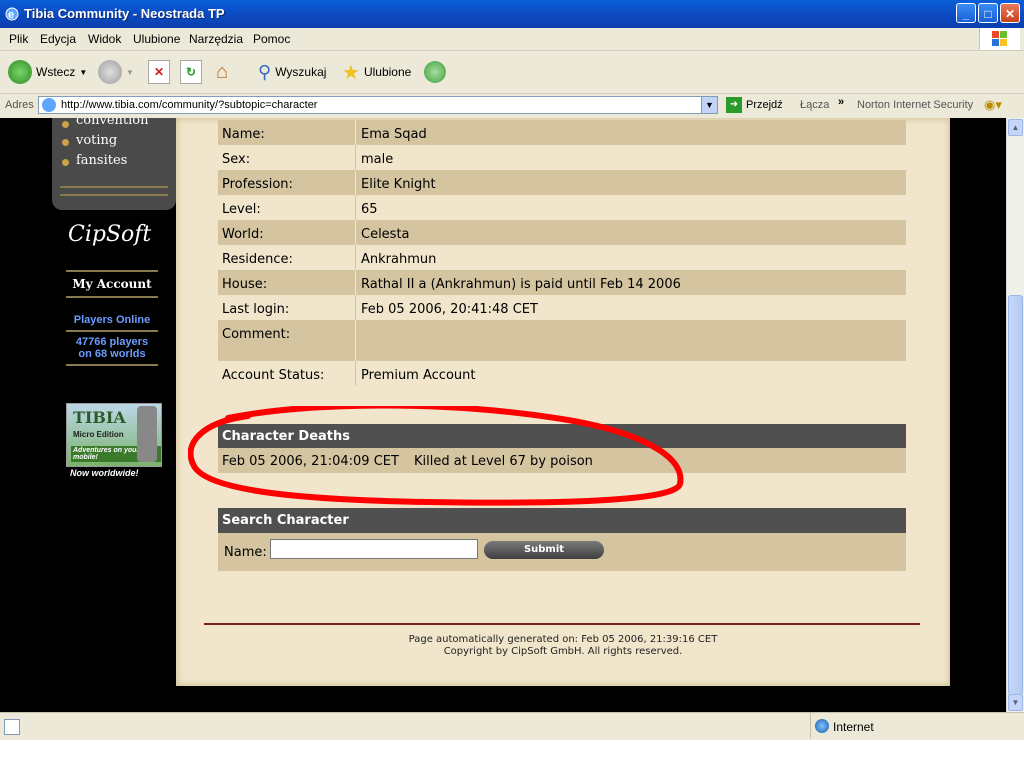 Image resolution: width=1024 pixels, height=768 pixels. What do you see at coordinates (814, 105) in the screenshot?
I see `links-label: Łącza` at bounding box center [814, 105].